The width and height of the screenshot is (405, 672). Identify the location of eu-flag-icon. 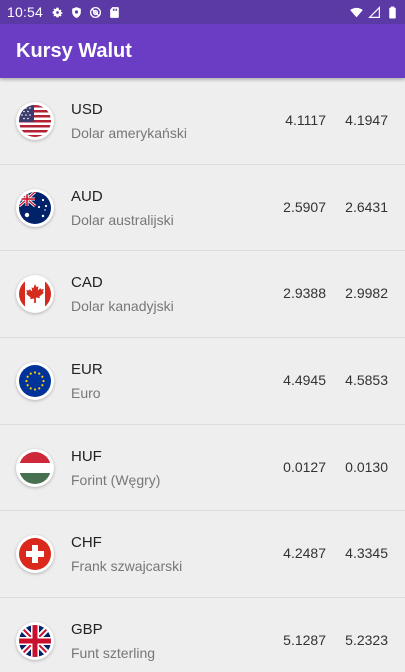
(35, 380).